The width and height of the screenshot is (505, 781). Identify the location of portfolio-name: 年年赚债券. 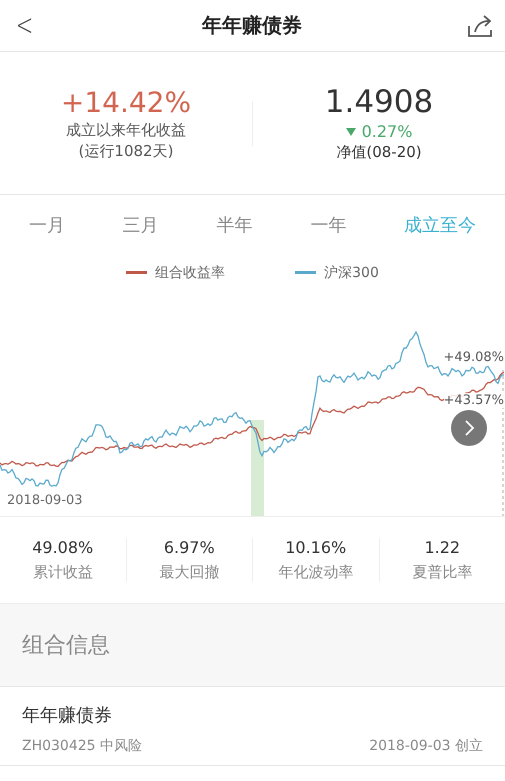
(67, 715).